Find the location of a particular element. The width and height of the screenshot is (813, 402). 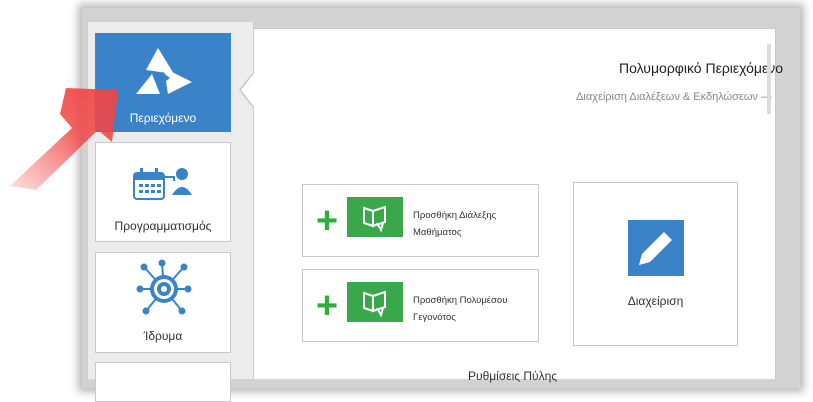

manage-icon-box is located at coordinates (656, 248).